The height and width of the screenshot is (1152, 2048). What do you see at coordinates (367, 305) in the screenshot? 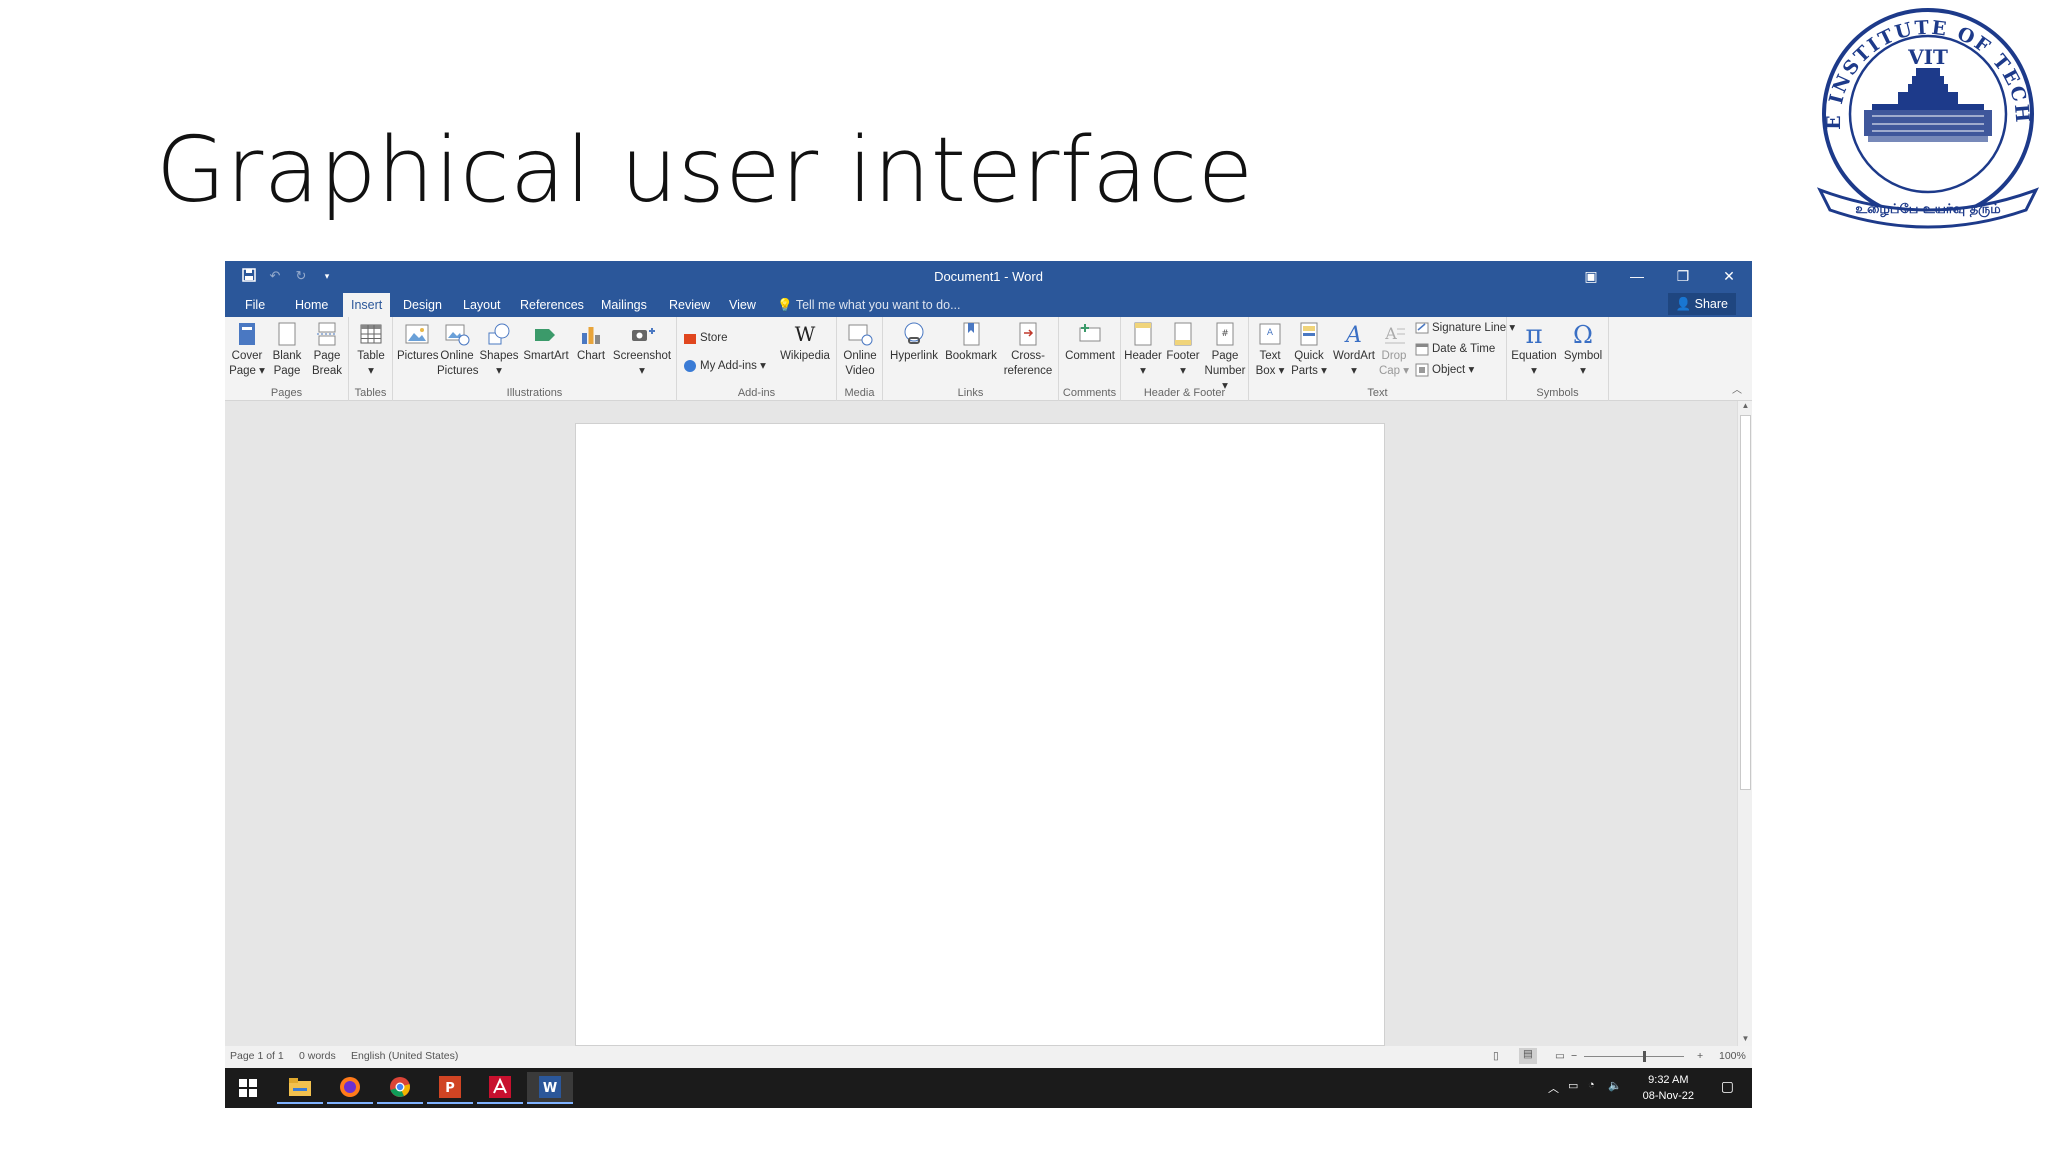
I see `tab-insert: Insert` at bounding box center [367, 305].